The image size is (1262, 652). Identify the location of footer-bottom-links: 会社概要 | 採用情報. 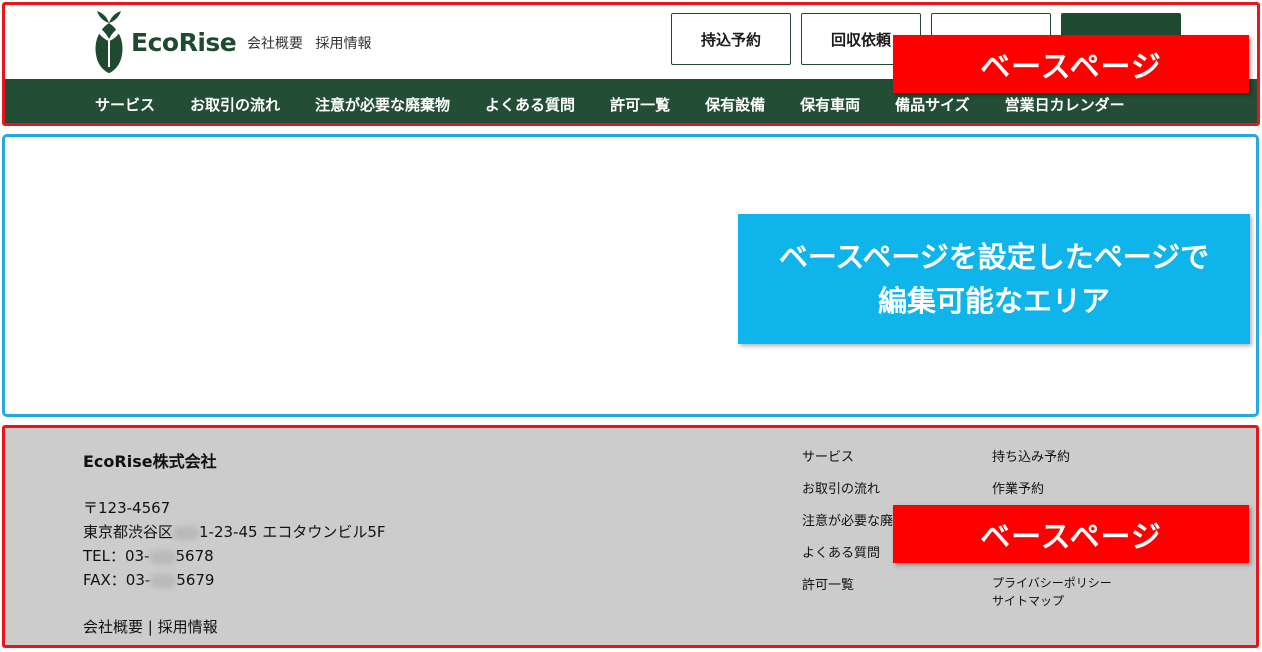
(150, 626).